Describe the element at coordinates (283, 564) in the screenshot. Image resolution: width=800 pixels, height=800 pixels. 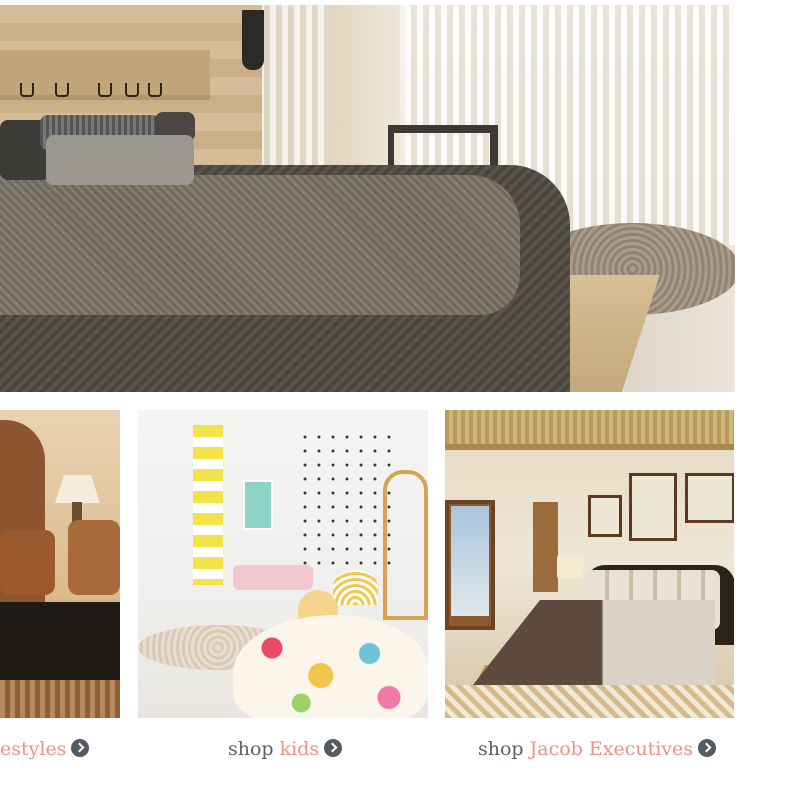
I see `tile-kids-room-image` at that location.